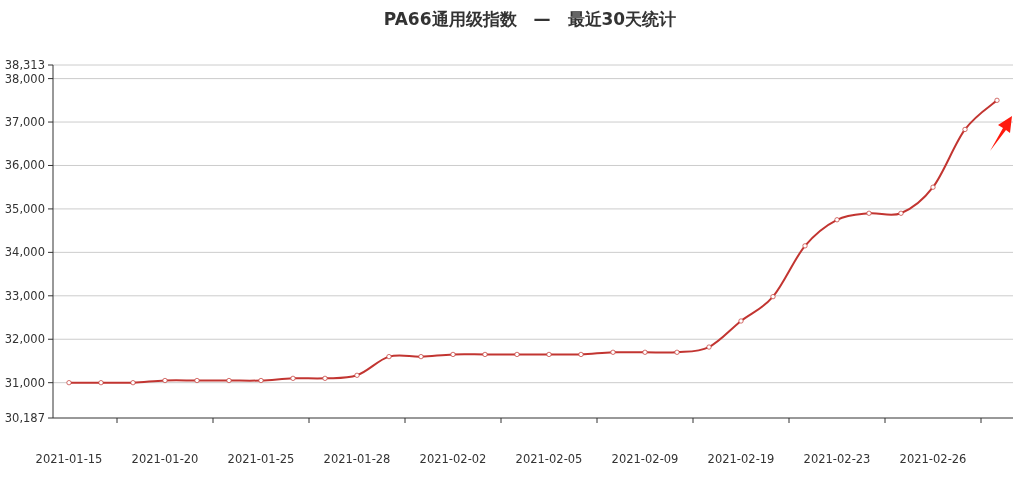  Describe the element at coordinates (645, 459) in the screenshot. I see `x-tick-label: 2021-02-09` at that location.